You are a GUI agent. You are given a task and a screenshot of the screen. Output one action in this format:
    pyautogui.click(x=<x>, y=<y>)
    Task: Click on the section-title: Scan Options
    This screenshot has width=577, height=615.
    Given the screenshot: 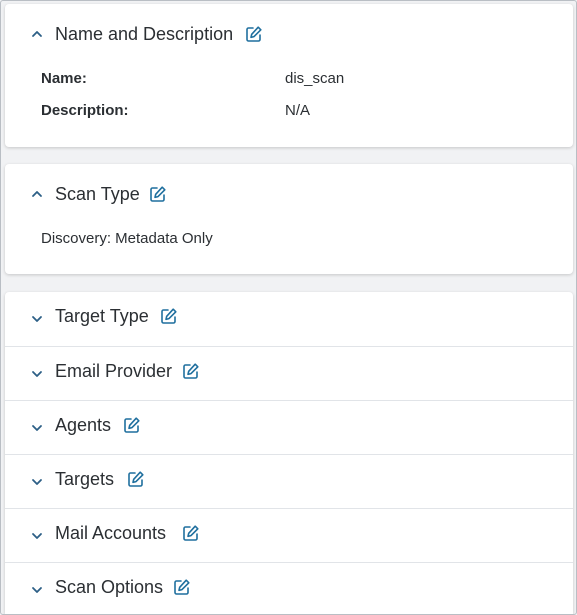 What is the action you would take?
    pyautogui.click(x=109, y=587)
    